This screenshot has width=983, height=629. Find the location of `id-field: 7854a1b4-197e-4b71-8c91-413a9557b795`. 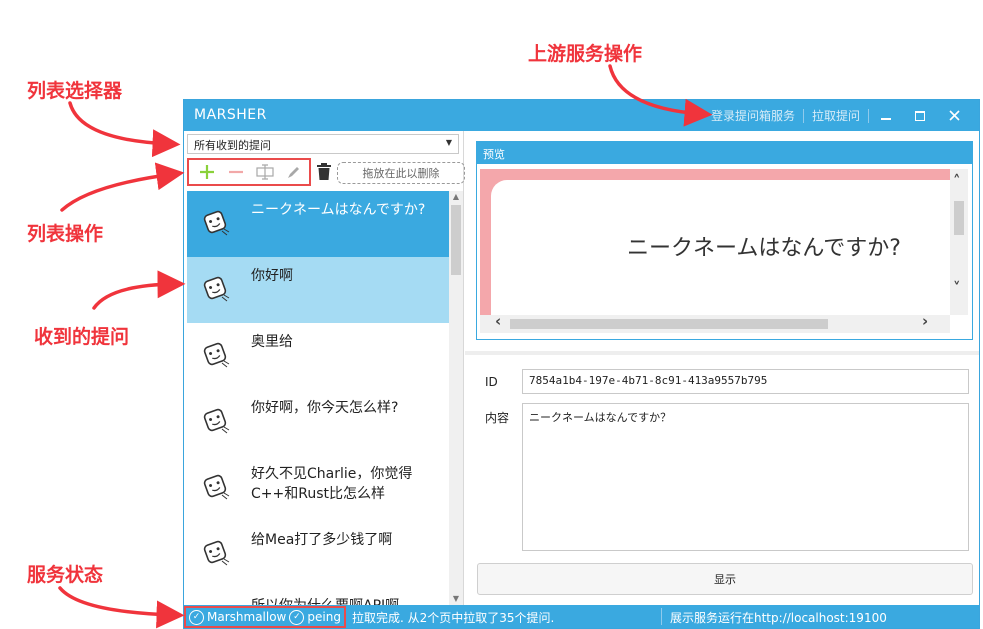

id-field: 7854a1b4-197e-4b71-8c91-413a9557b795 is located at coordinates (745, 381).